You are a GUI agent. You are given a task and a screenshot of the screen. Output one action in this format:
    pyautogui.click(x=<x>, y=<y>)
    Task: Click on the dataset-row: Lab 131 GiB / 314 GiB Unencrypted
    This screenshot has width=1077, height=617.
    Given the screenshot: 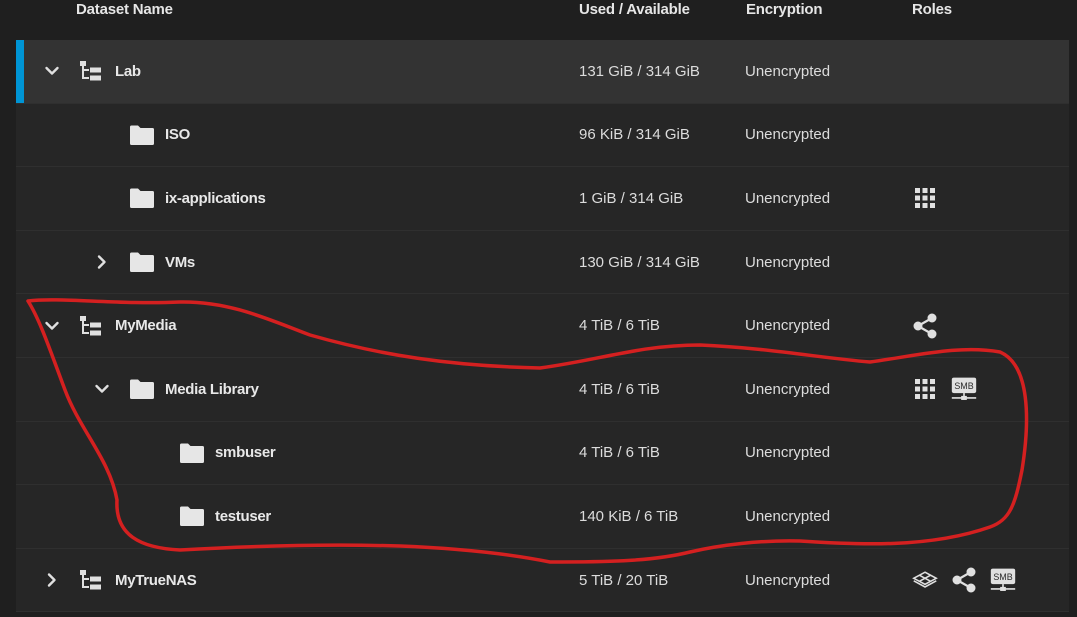 What is the action you would take?
    pyautogui.click(x=542, y=72)
    